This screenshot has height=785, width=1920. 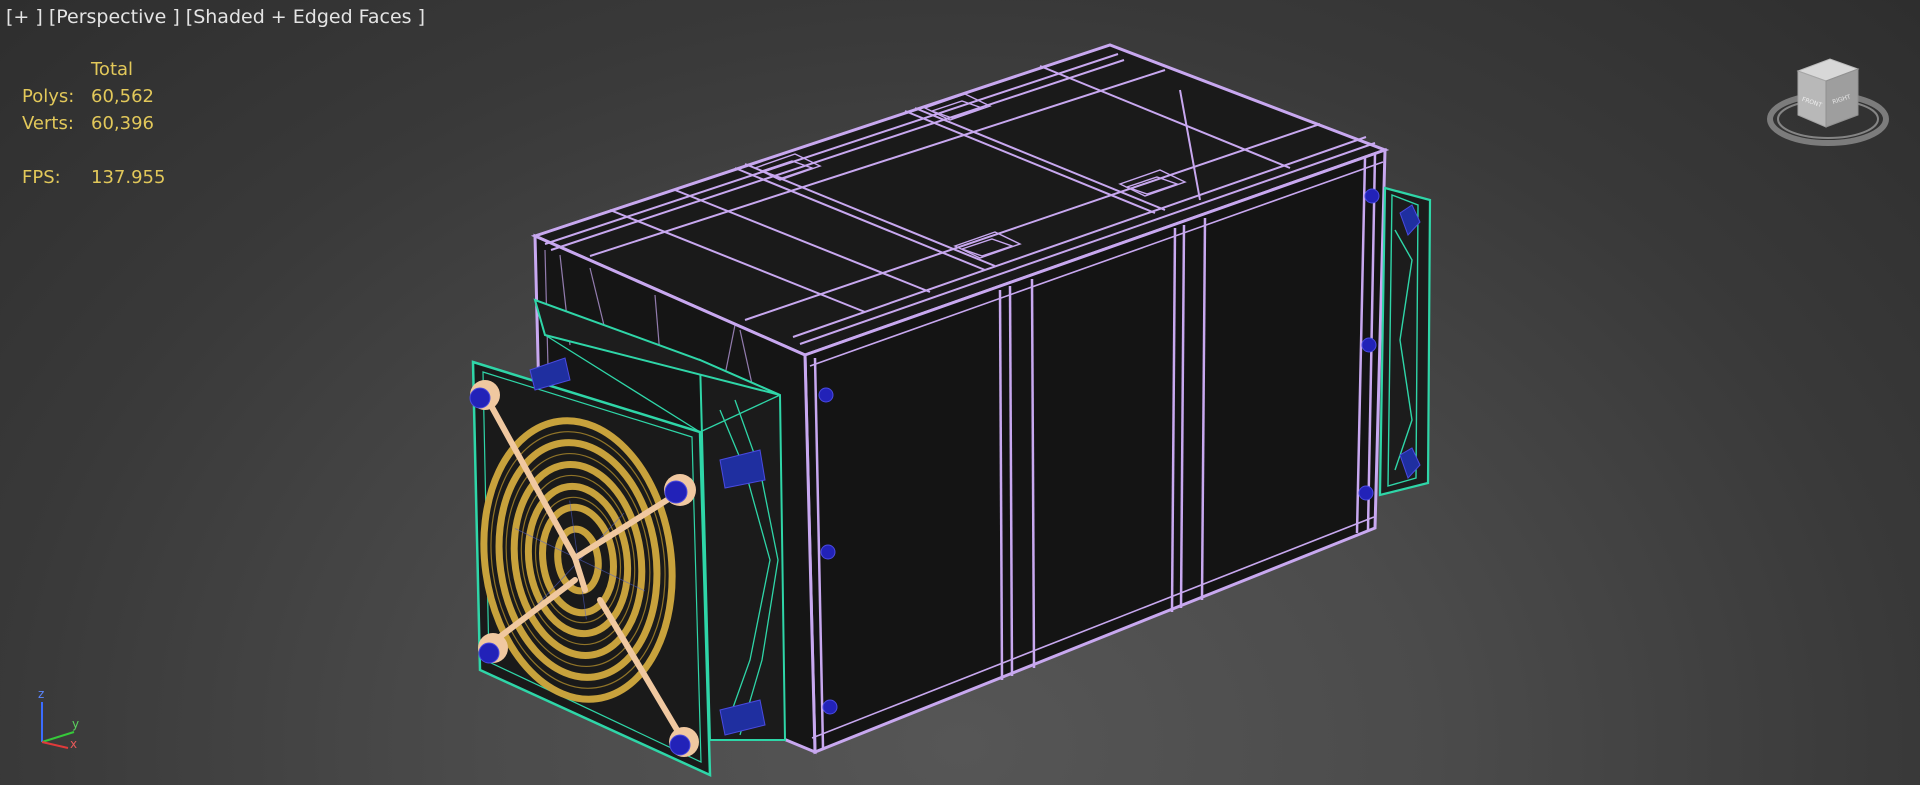 What do you see at coordinates (128, 177) in the screenshot?
I see `fps-value: 137.955` at bounding box center [128, 177].